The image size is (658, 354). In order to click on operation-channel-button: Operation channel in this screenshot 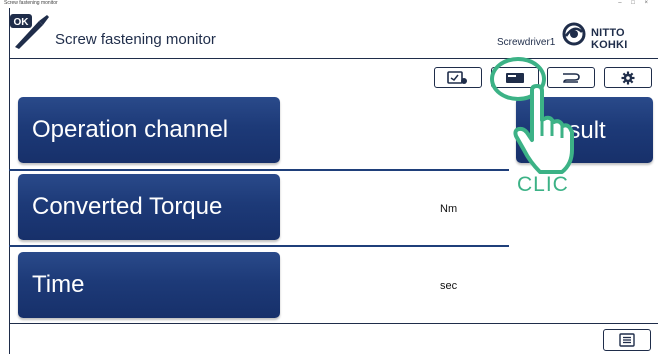, I will do `click(149, 130)`.